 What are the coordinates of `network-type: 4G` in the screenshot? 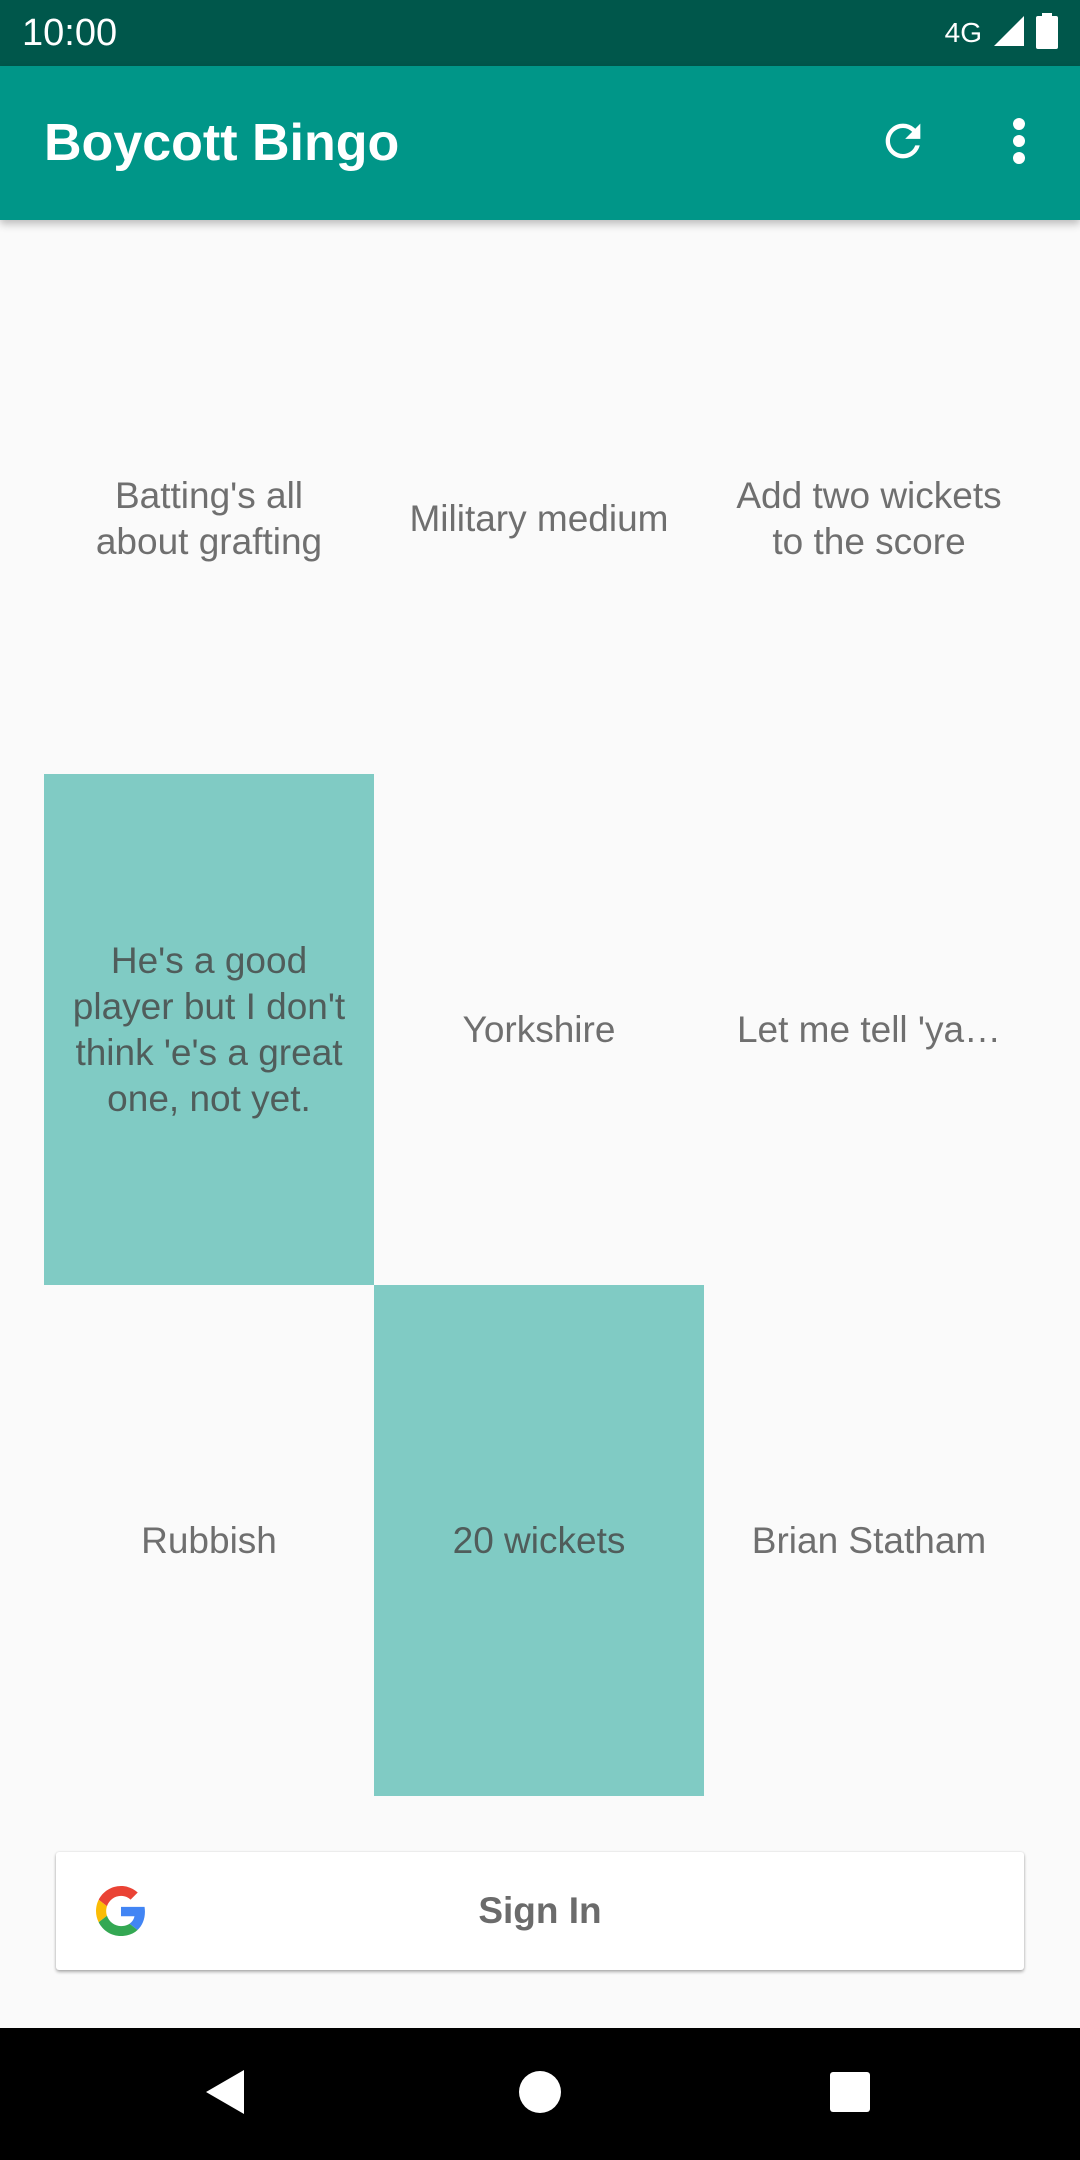 It's located at (963, 32).